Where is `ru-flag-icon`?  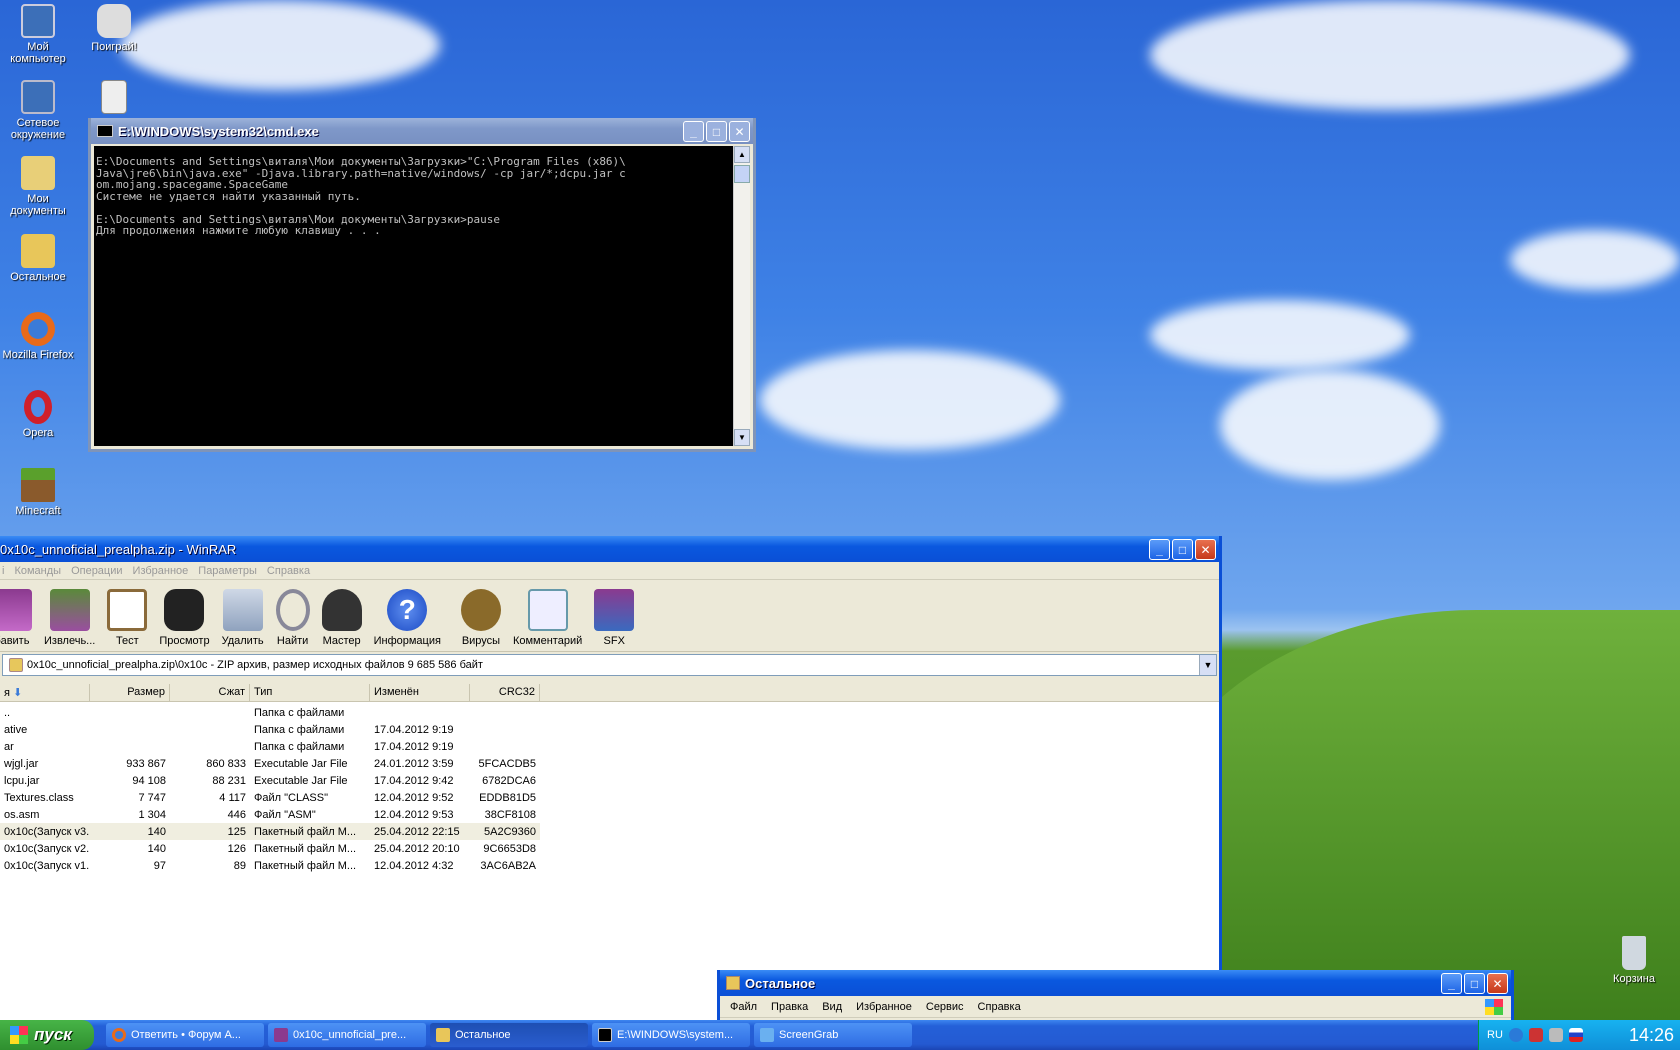
ru-flag-icon is located at coordinates (1575, 1035).